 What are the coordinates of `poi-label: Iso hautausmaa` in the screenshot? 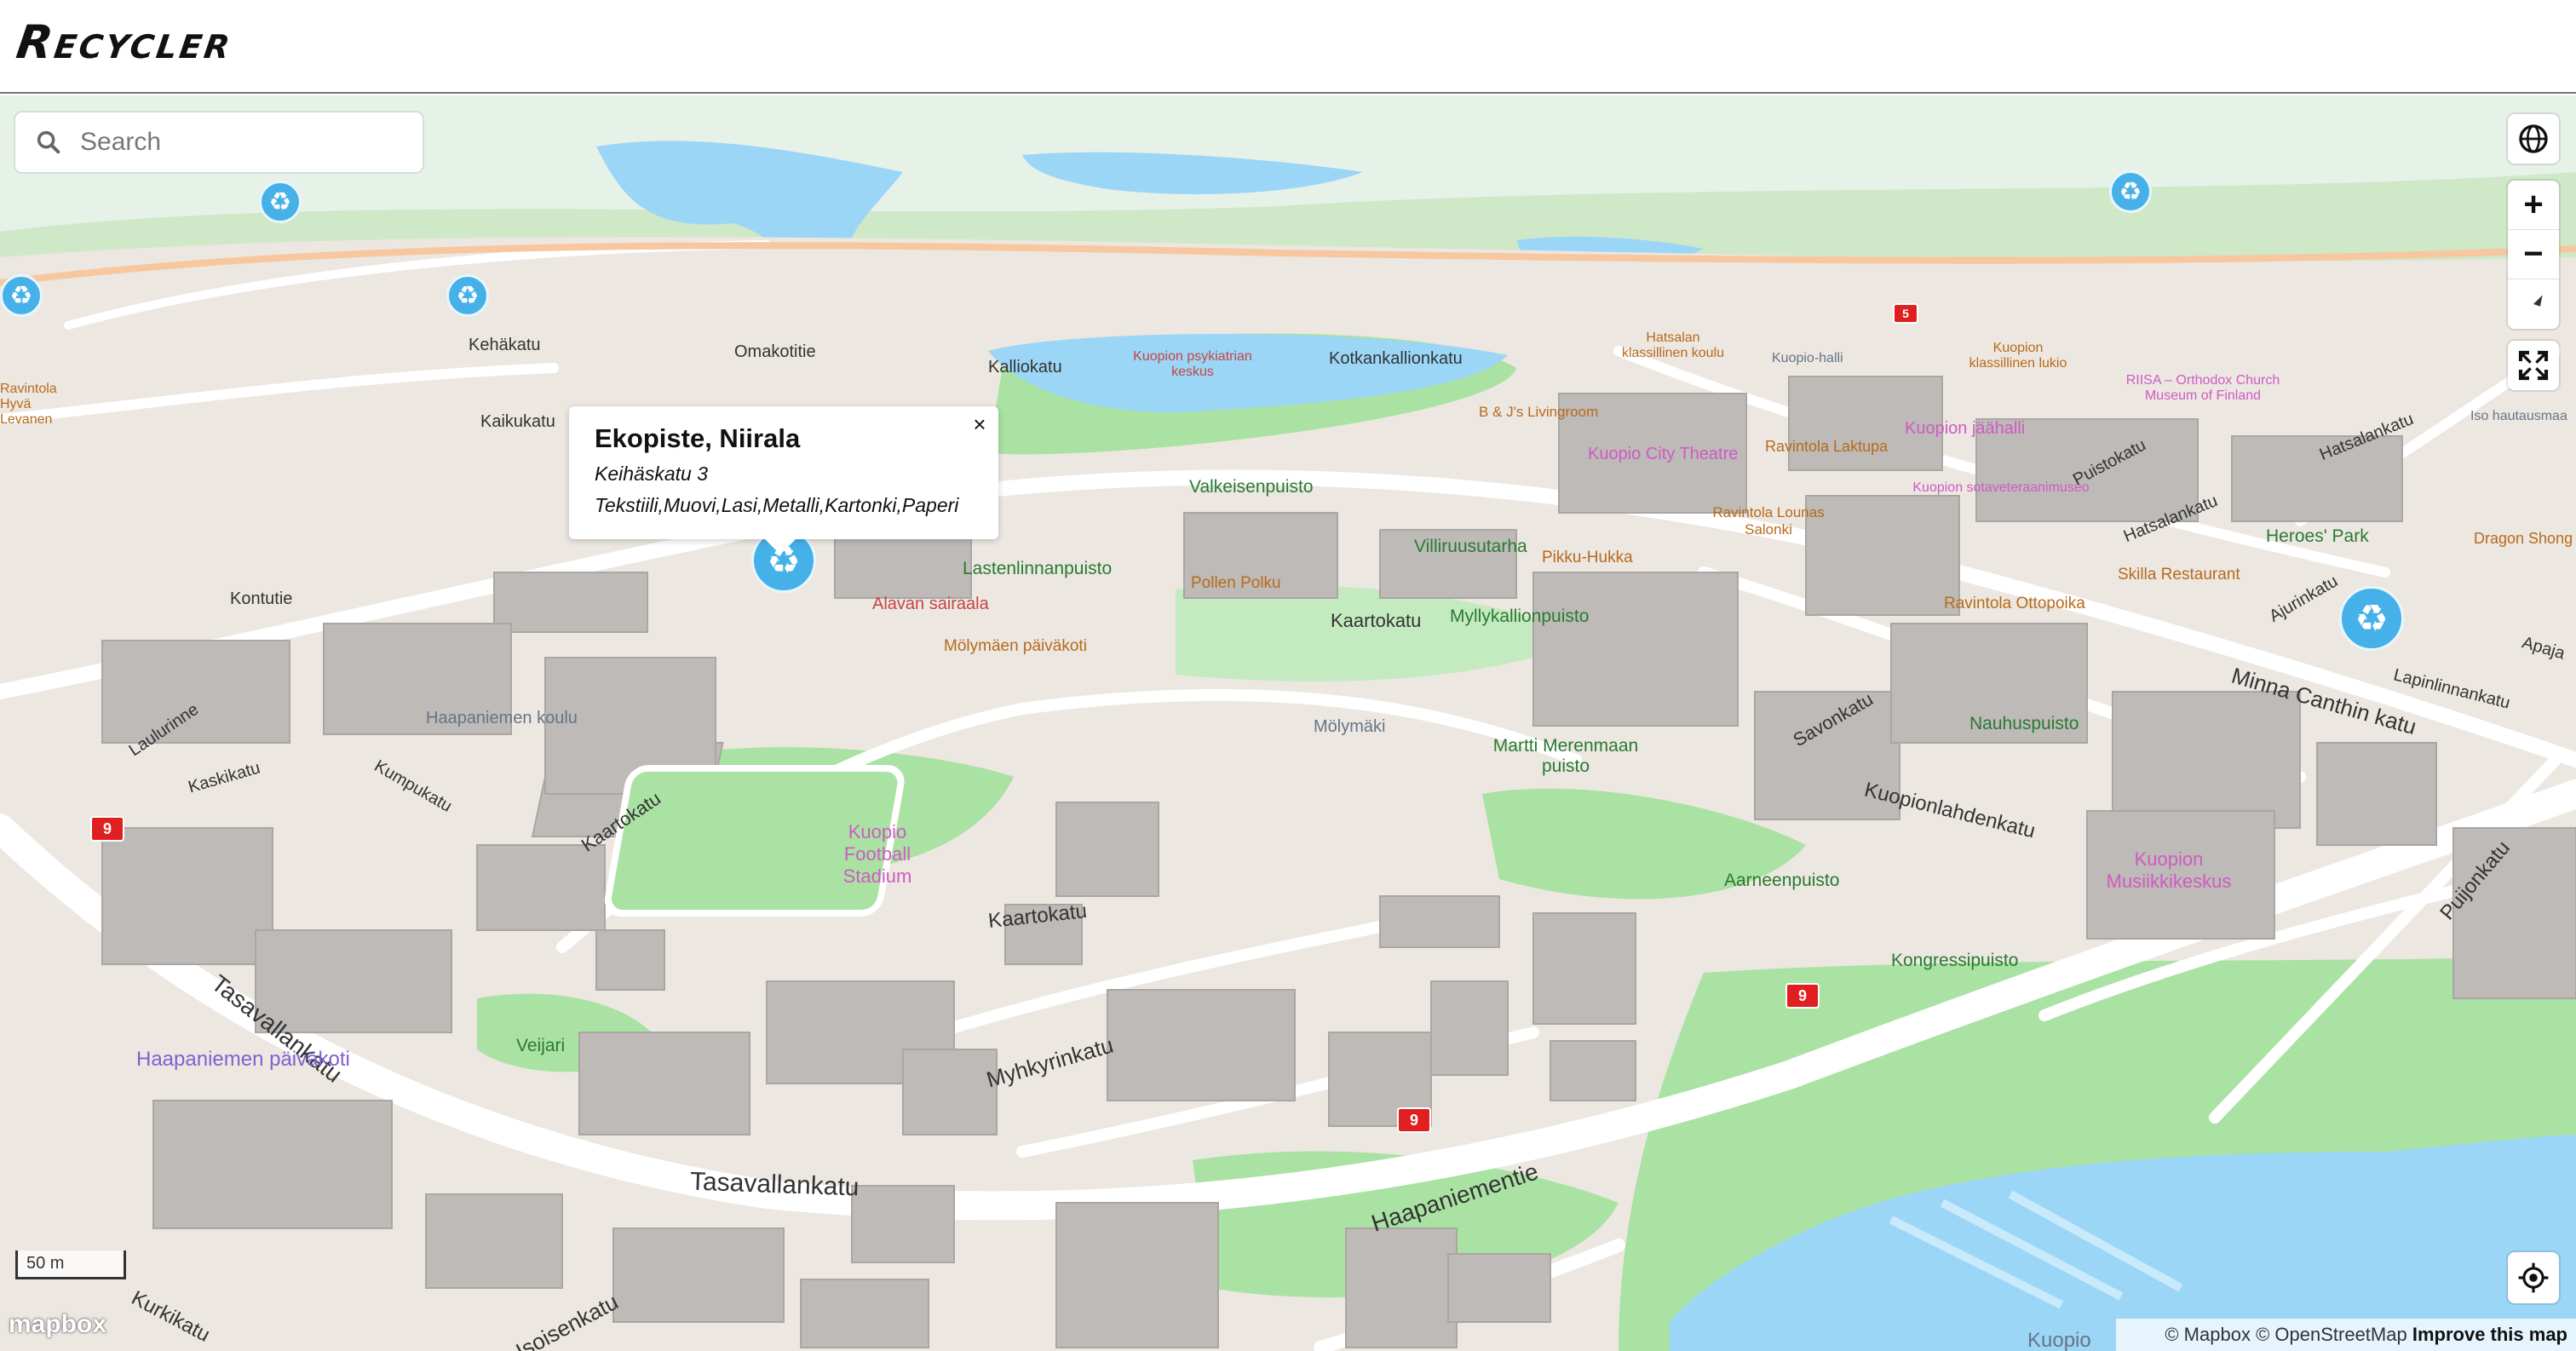 It's located at (2519, 416).